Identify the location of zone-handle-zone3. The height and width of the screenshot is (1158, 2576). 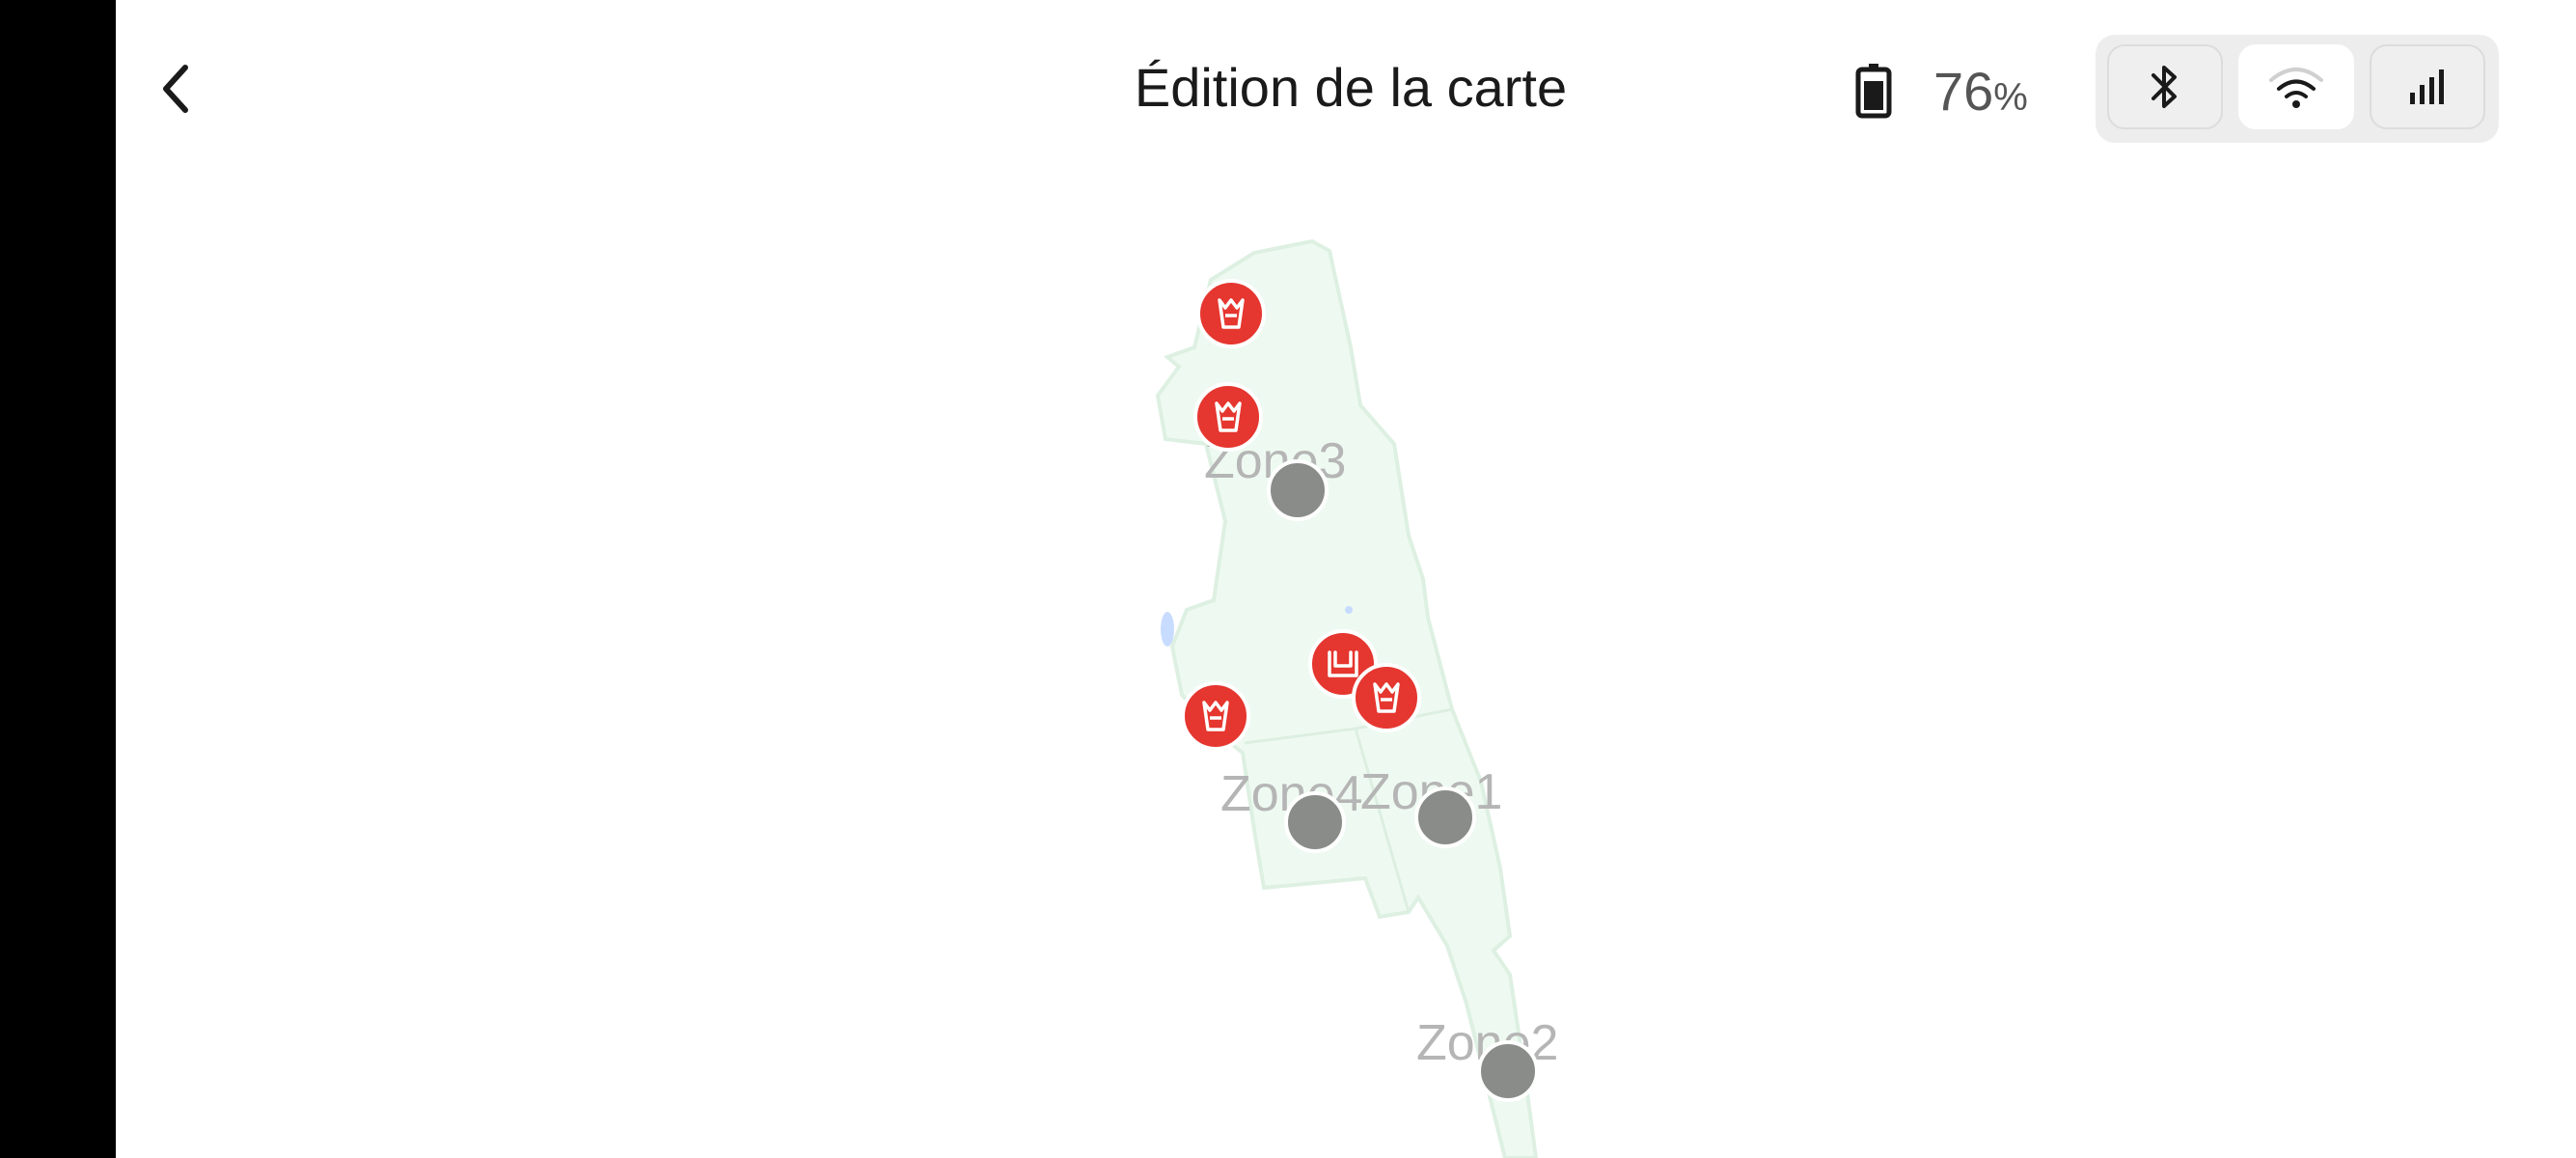
(1298, 490).